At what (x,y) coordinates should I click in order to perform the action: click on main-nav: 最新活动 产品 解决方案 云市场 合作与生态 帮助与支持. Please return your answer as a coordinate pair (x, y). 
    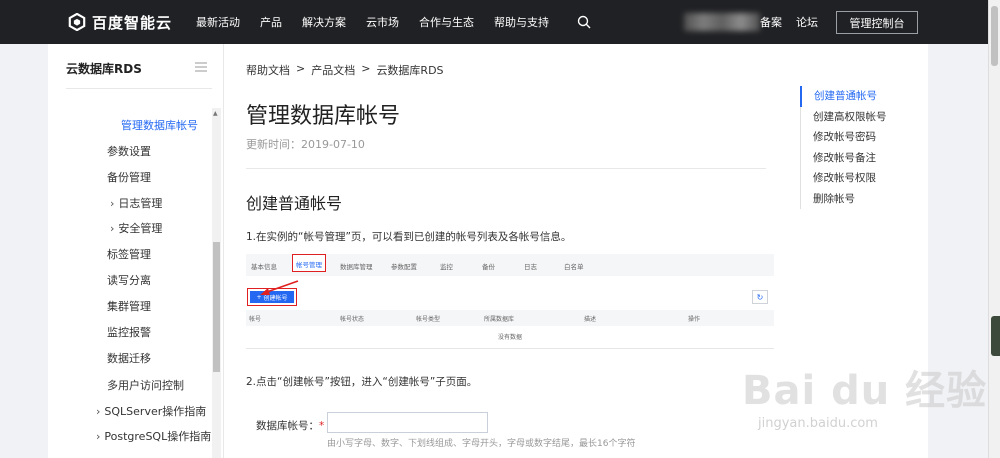
    Looking at the image, I should click on (382, 22).